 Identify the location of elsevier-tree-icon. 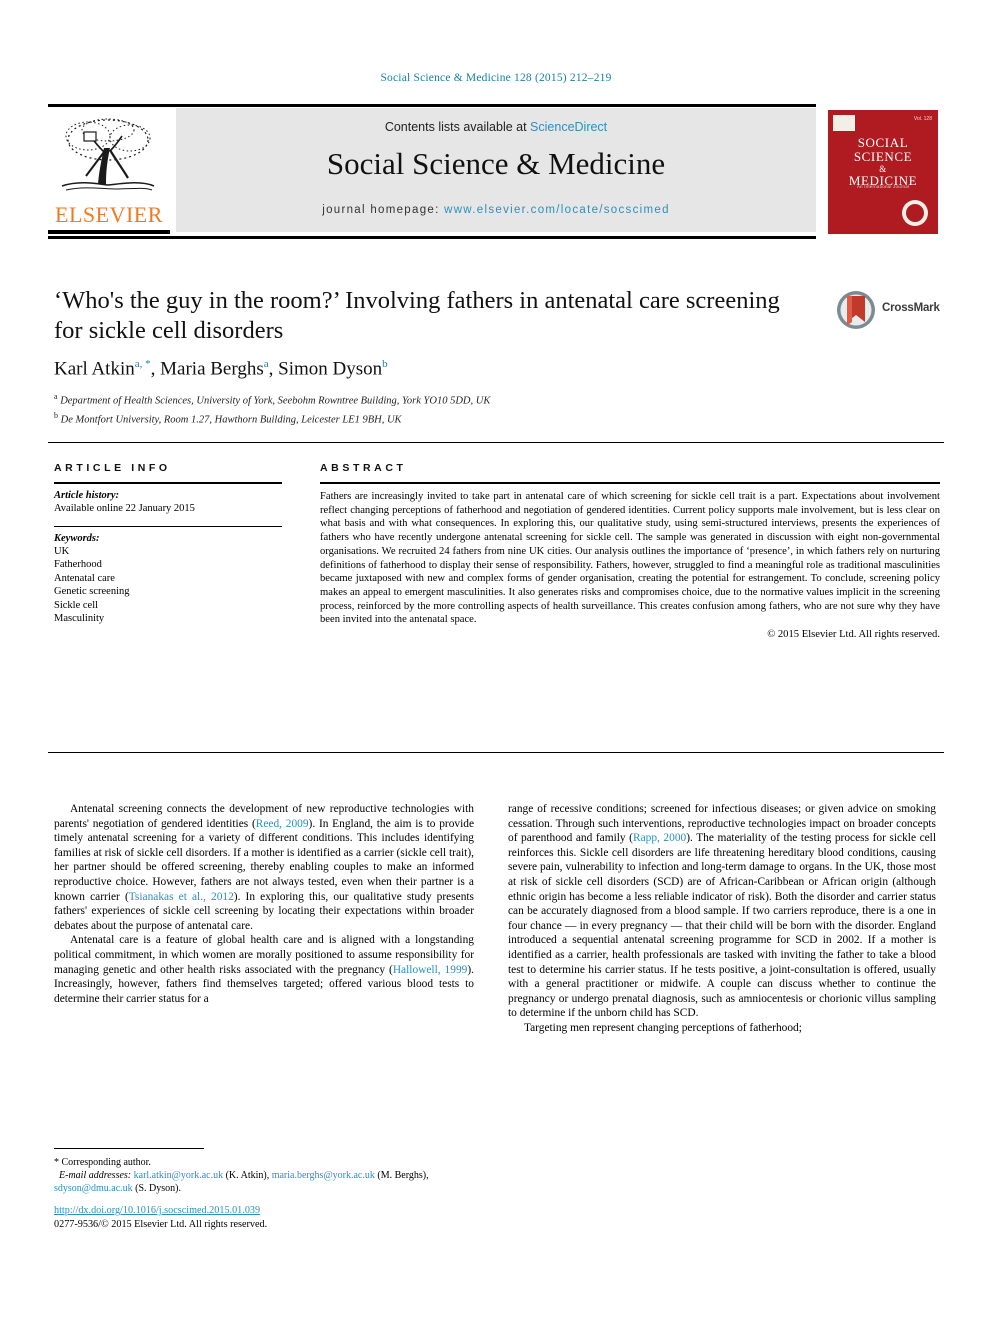
(108, 154).